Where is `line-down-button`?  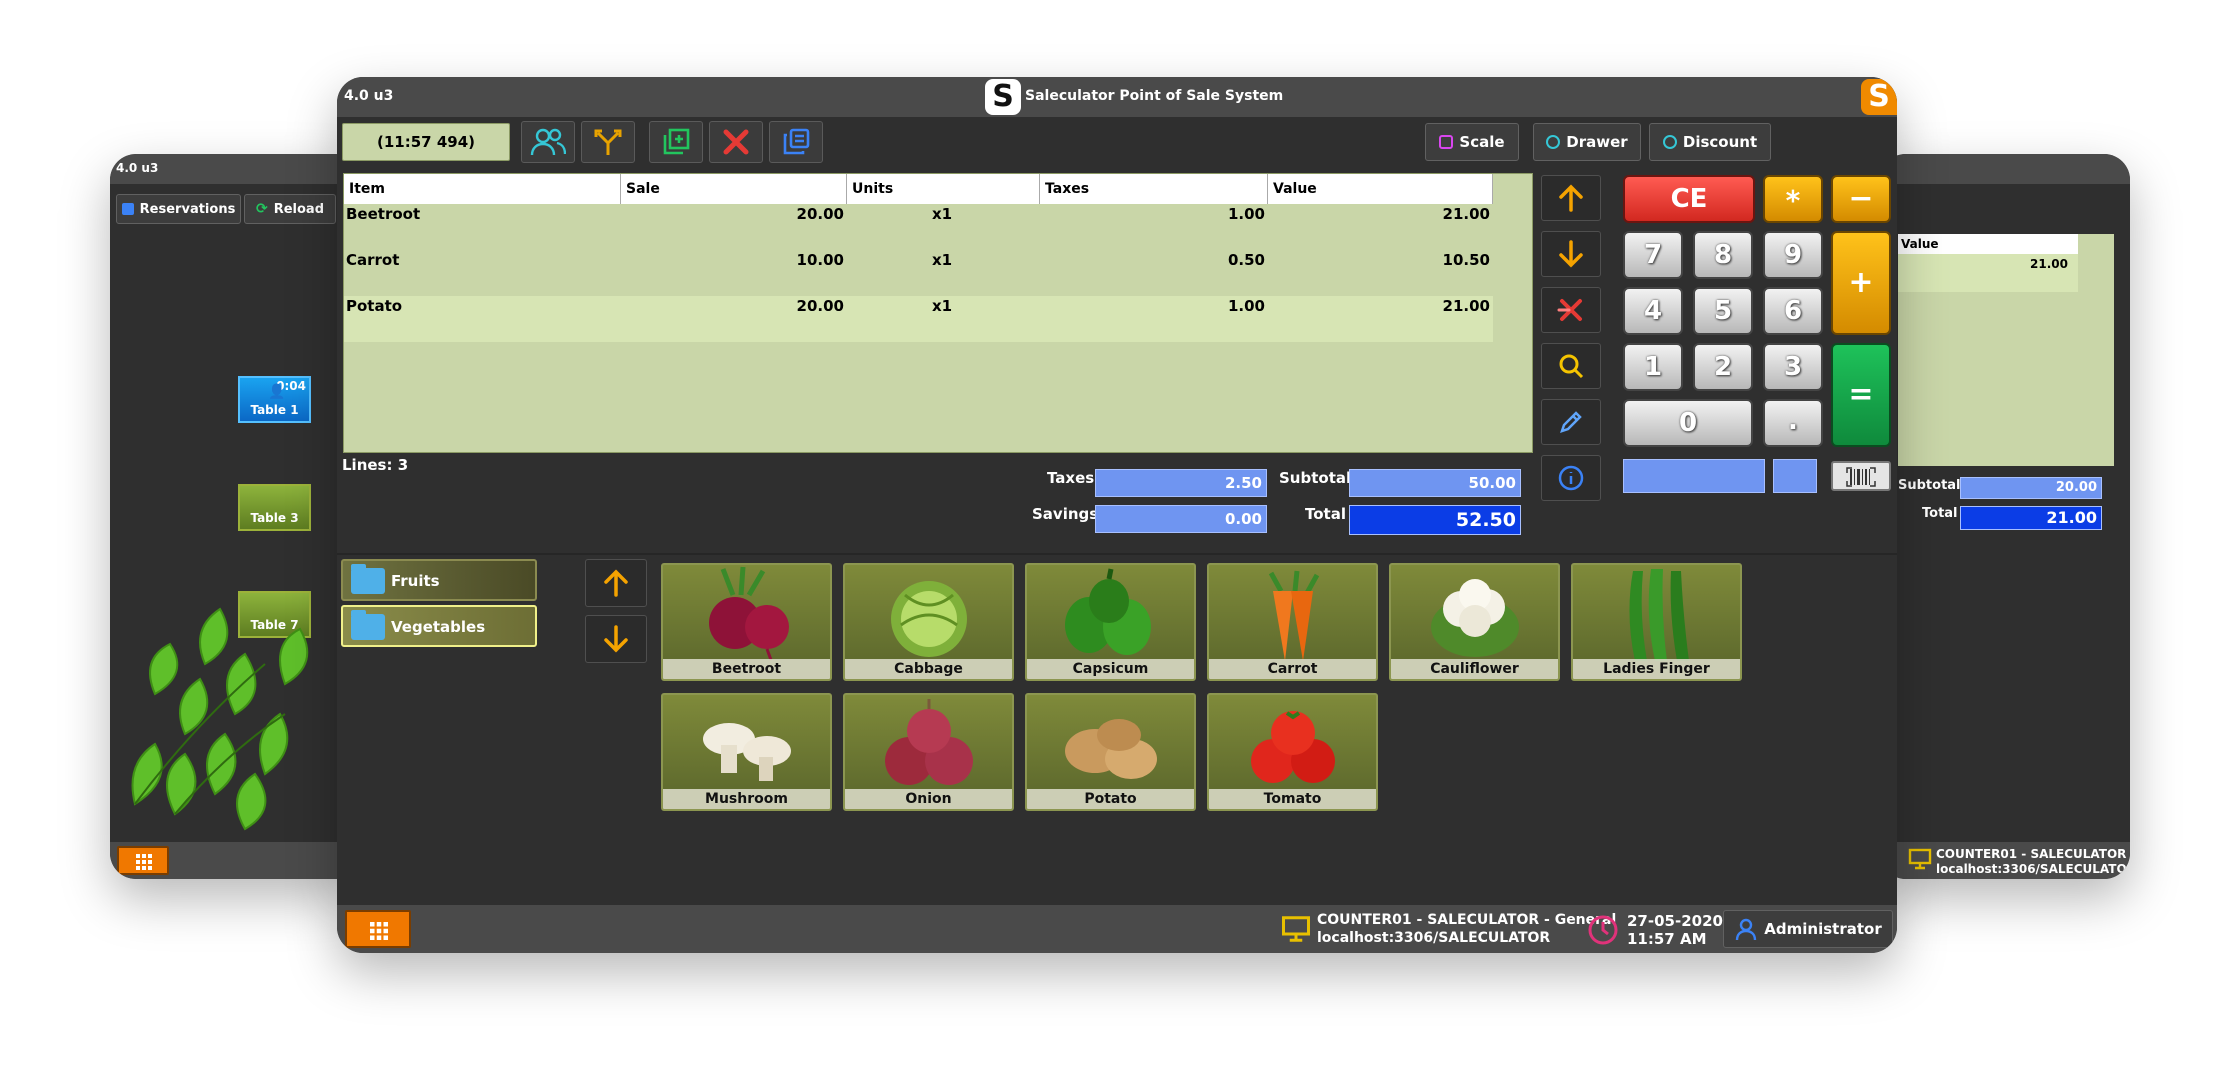
line-down-button is located at coordinates (1571, 254).